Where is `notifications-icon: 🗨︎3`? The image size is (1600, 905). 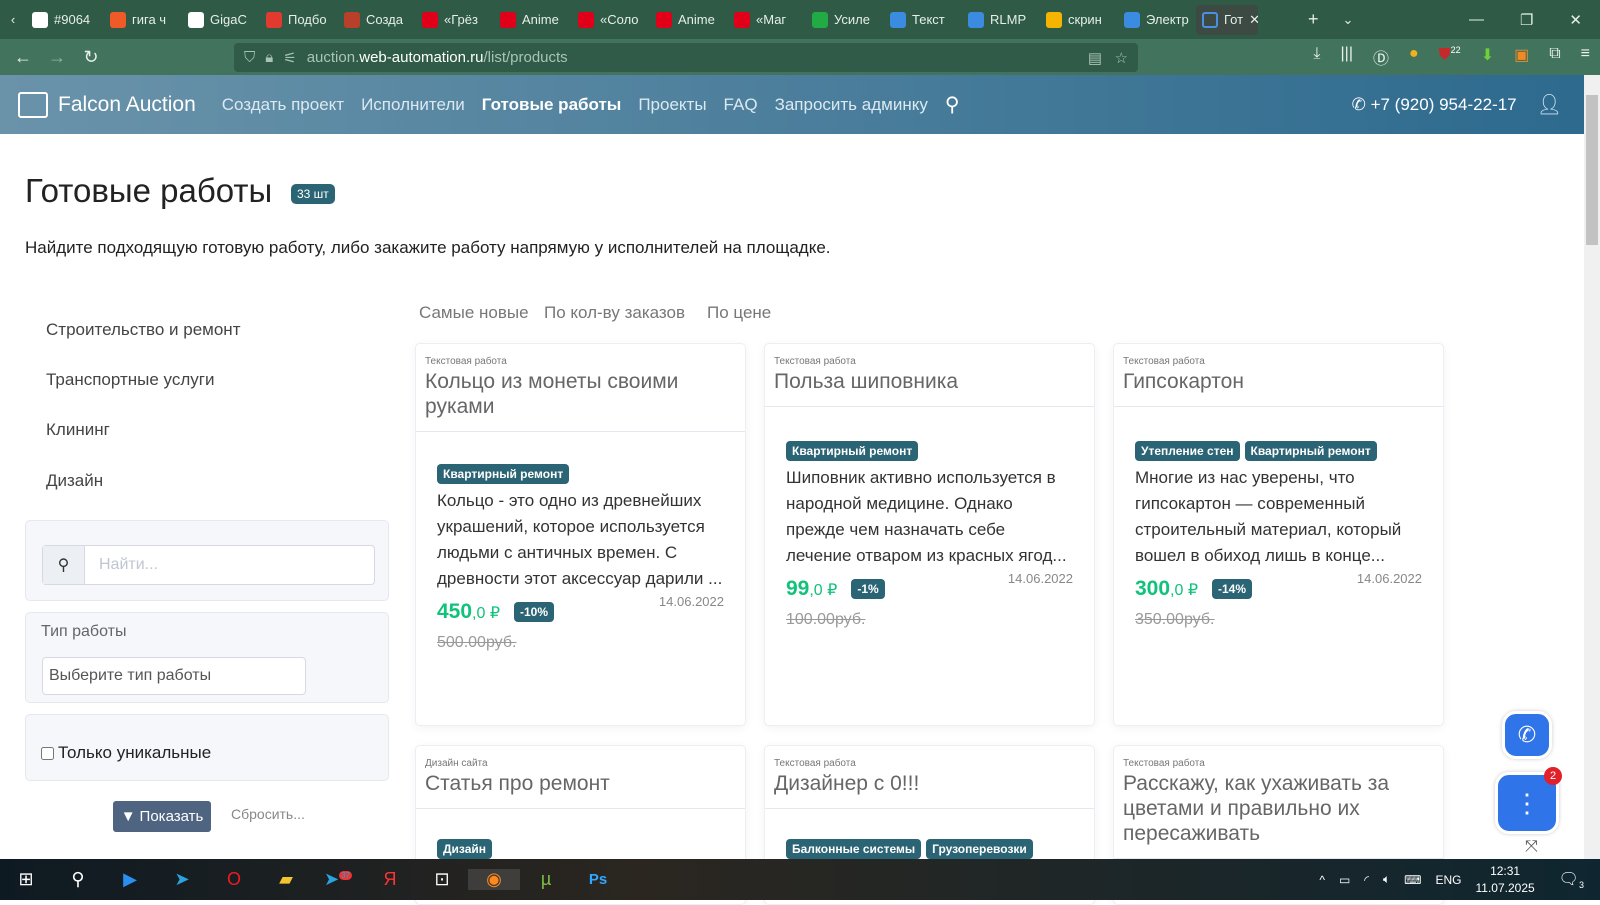 notifications-icon: 🗨︎3 is located at coordinates (1571, 879).